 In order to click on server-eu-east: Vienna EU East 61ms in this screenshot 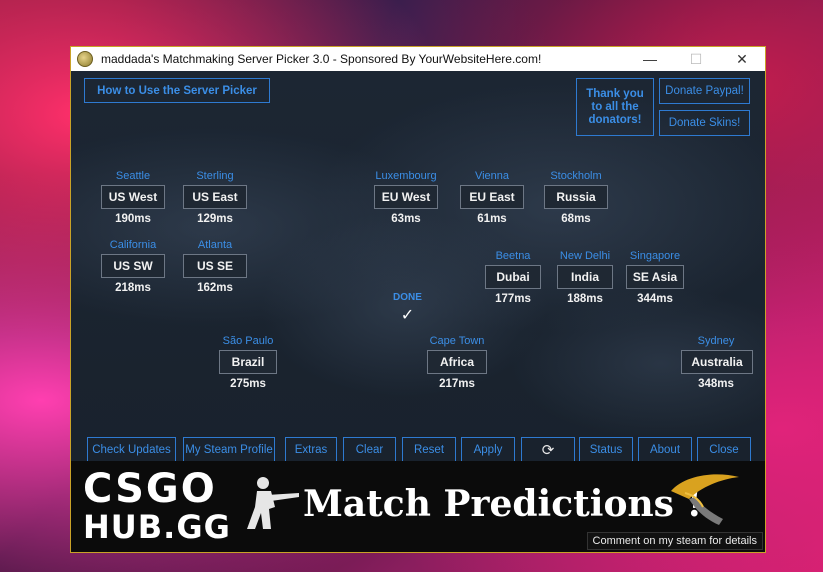, I will do `click(492, 197)`.